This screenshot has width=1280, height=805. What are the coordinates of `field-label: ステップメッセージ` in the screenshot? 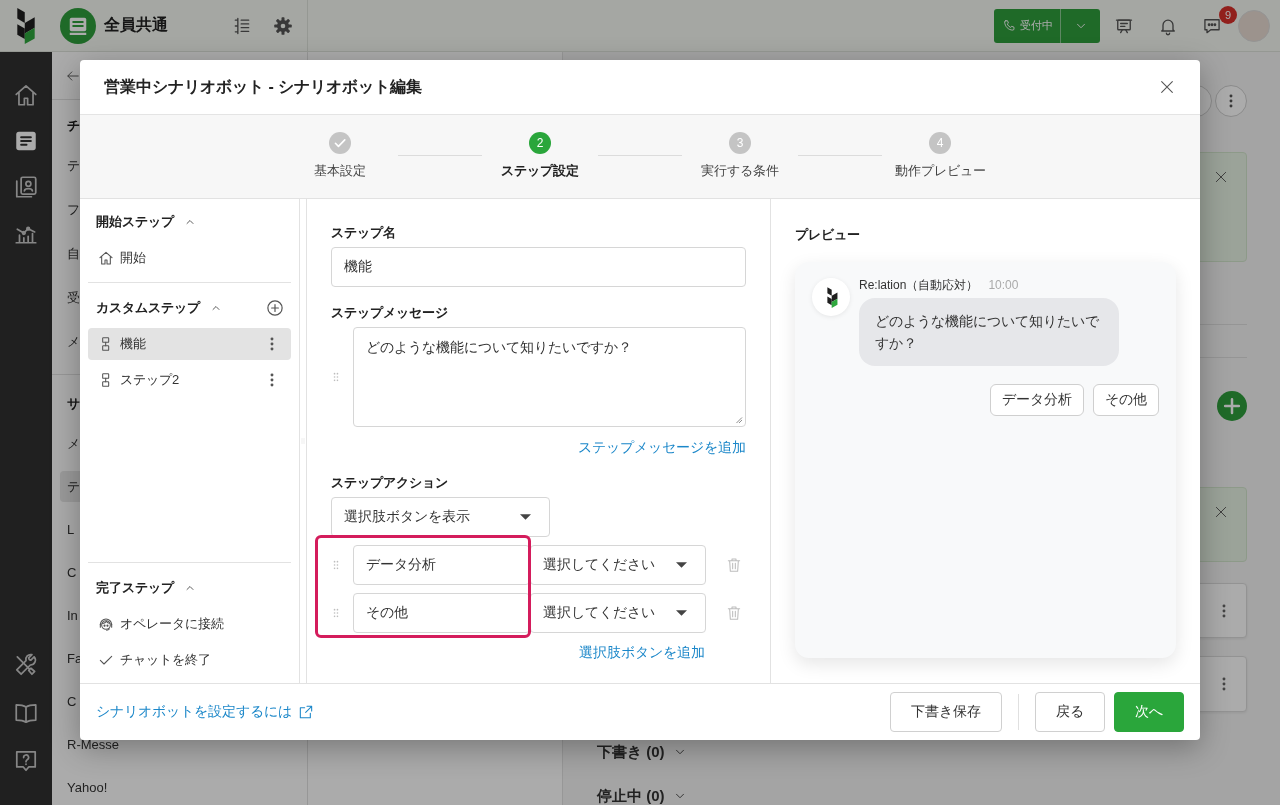 It's located at (390, 313).